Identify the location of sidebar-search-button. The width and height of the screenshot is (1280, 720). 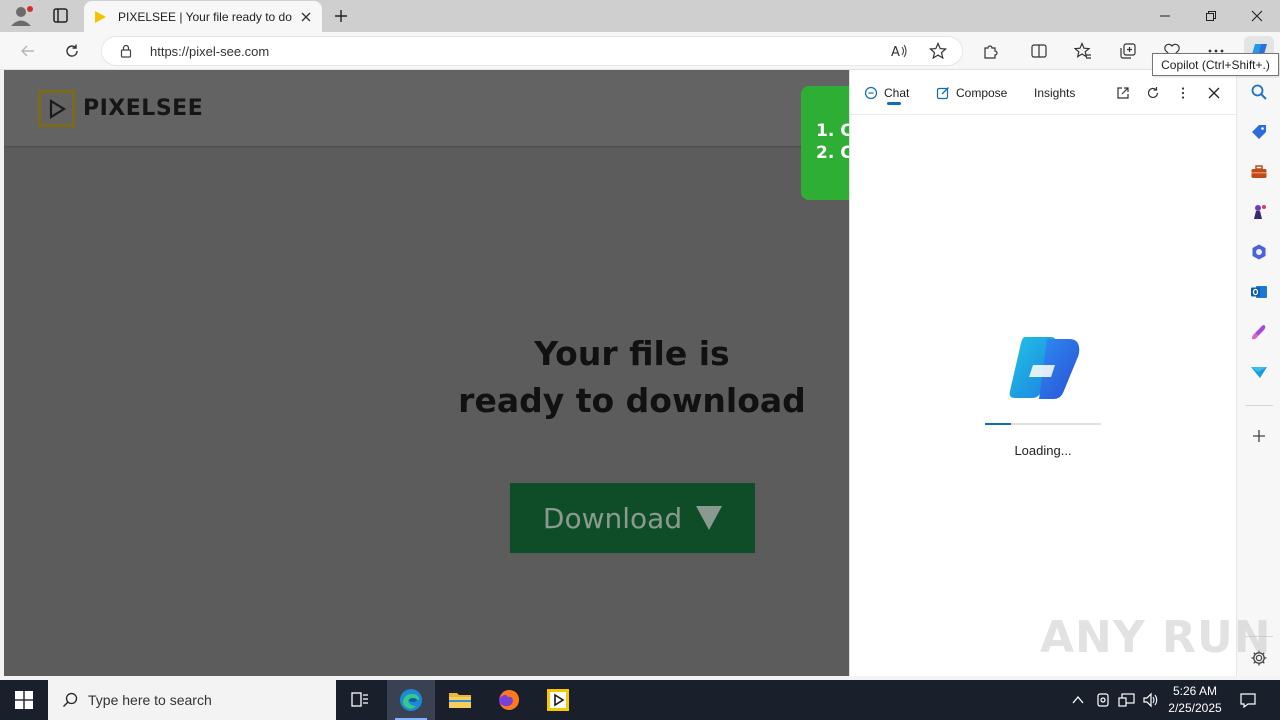
(1259, 92).